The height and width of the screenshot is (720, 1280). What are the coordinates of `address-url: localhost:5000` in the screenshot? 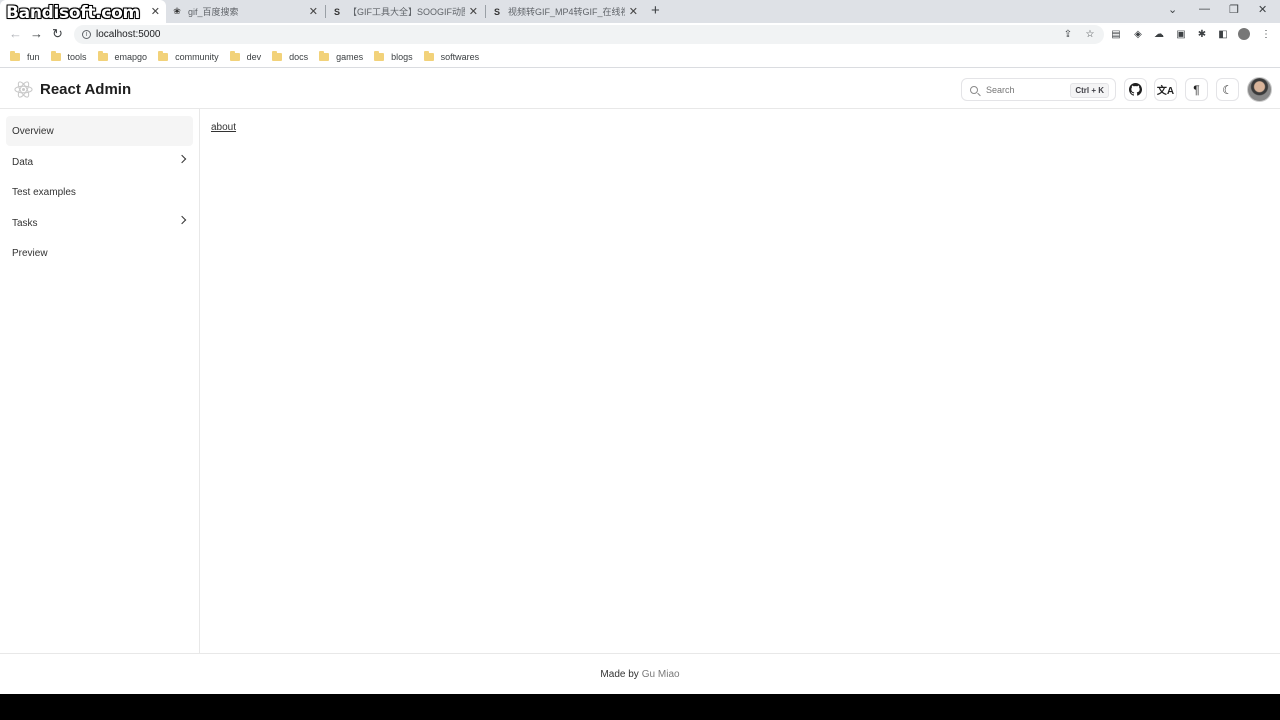 It's located at (128, 34).